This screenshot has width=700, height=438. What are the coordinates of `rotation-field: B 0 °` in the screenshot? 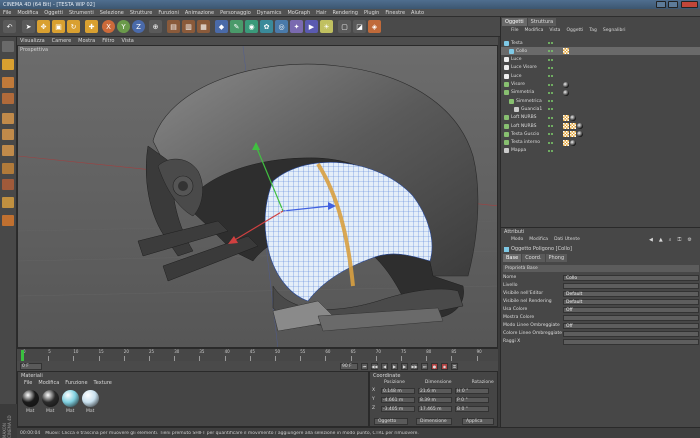 It's located at (472, 408).